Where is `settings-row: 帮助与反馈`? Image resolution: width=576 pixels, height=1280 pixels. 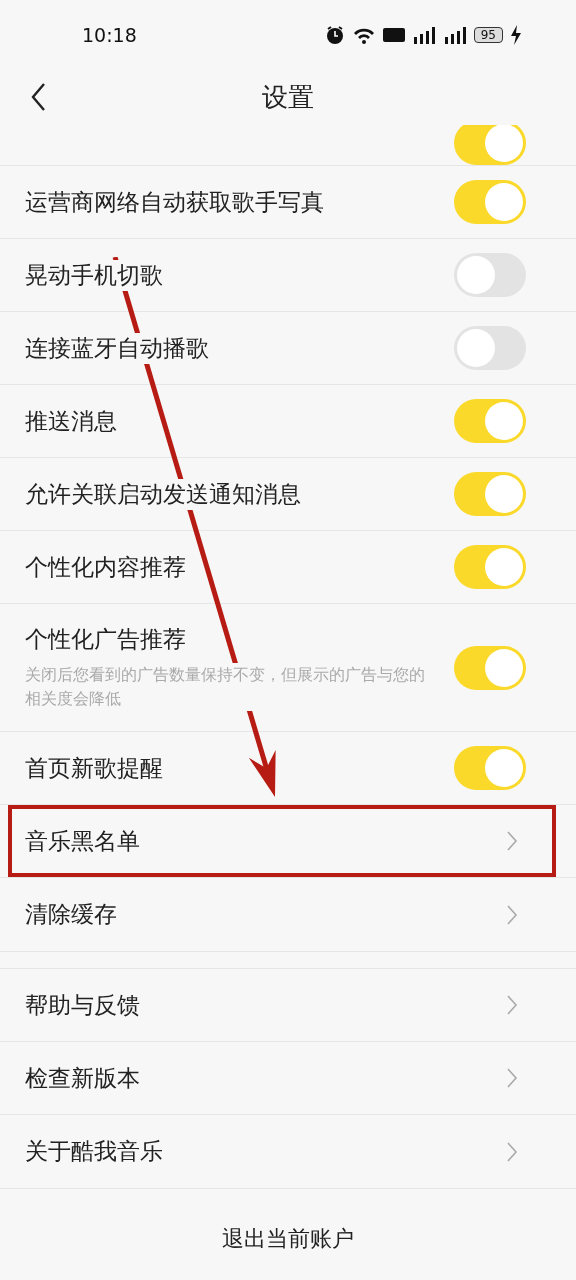
settings-row: 帮助与反馈 is located at coordinates (288, 1005).